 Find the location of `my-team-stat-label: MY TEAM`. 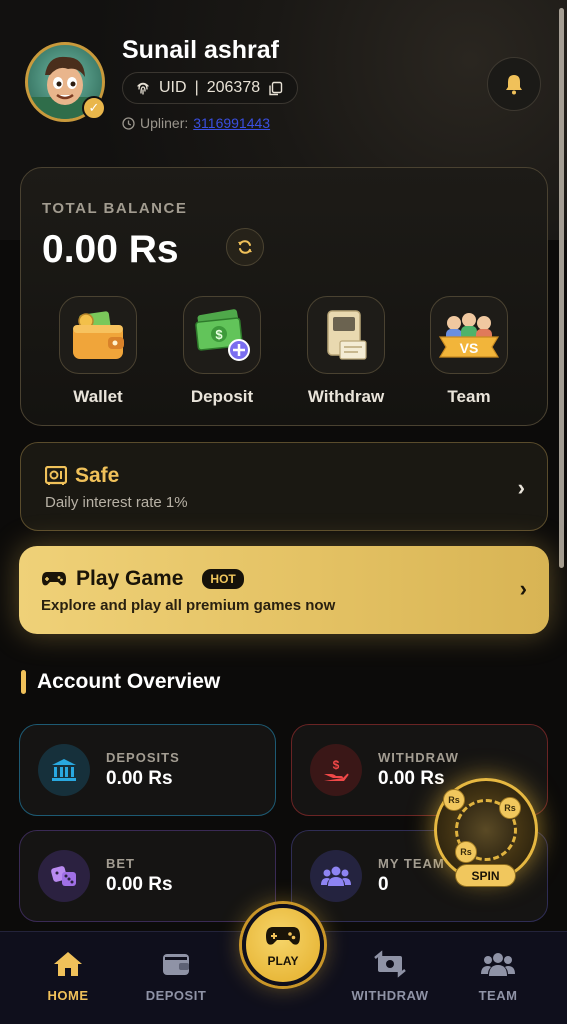

my-team-stat-label: MY TEAM is located at coordinates (411, 863).